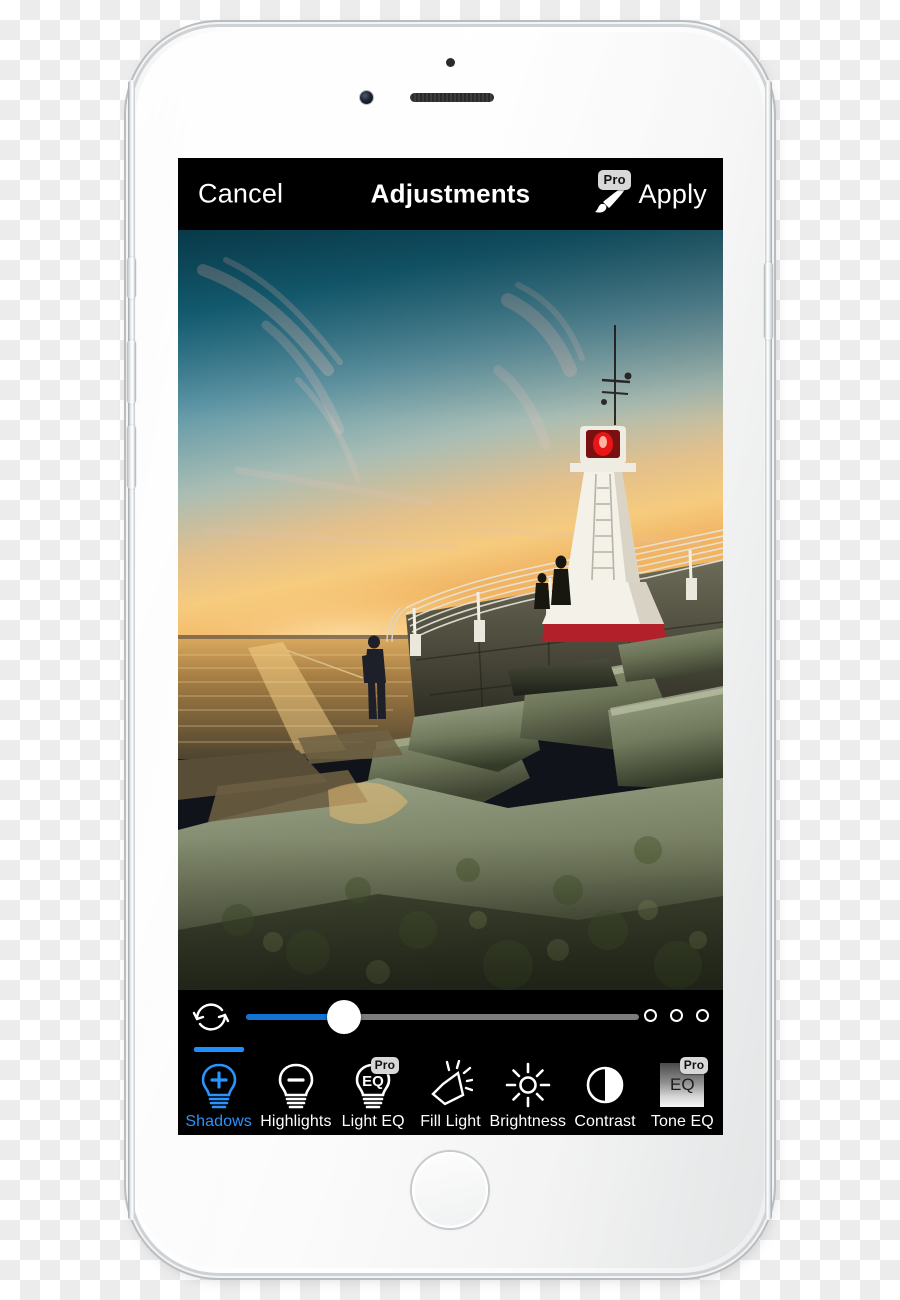  I want to click on page-title: Adjustments, so click(450, 193).